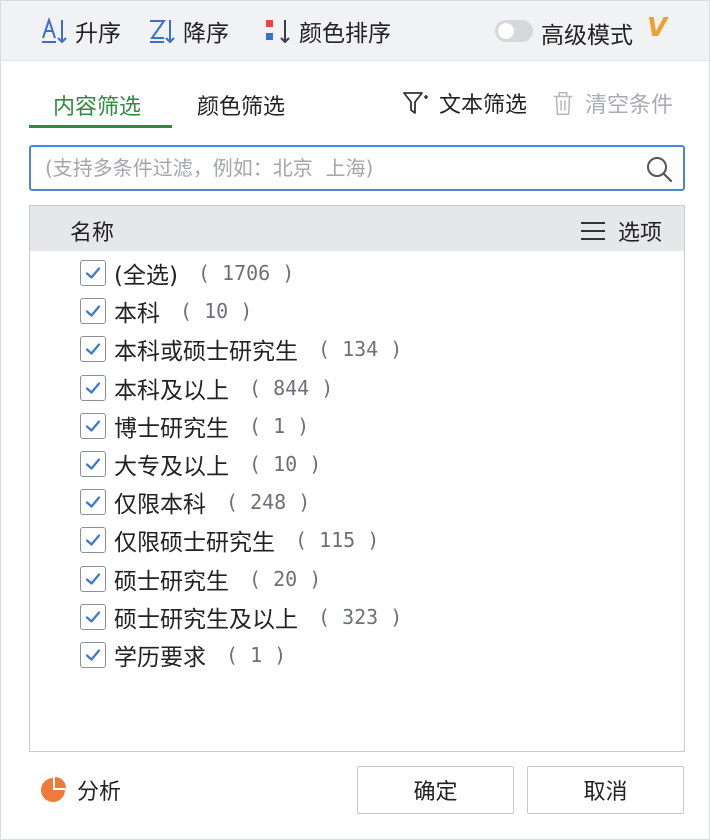 This screenshot has height=840, width=710. I want to click on list-item: 硕士研究生 ( 20 ), so click(357, 579).